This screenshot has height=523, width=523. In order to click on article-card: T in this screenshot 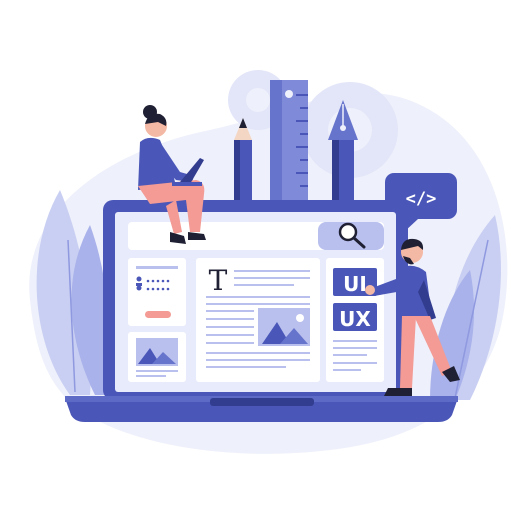, I will do `click(258, 320)`.